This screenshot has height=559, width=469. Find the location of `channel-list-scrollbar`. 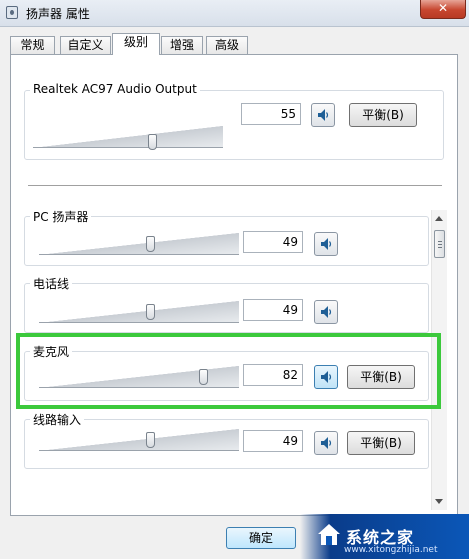

channel-list-scrollbar is located at coordinates (439, 360).